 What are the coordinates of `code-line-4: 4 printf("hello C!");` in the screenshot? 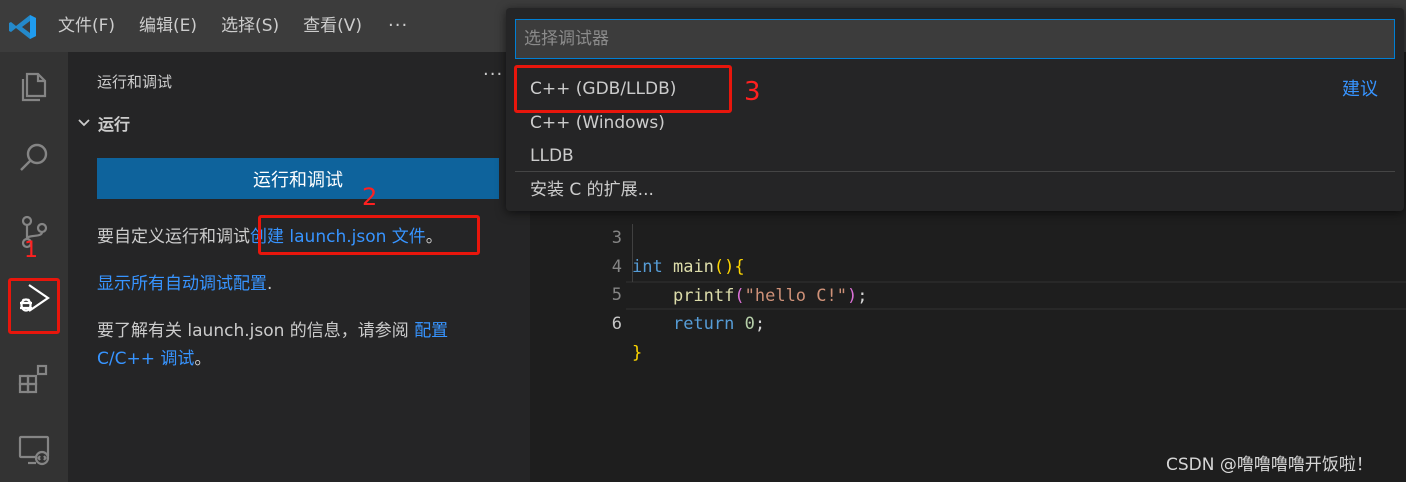 It's located at (968, 265).